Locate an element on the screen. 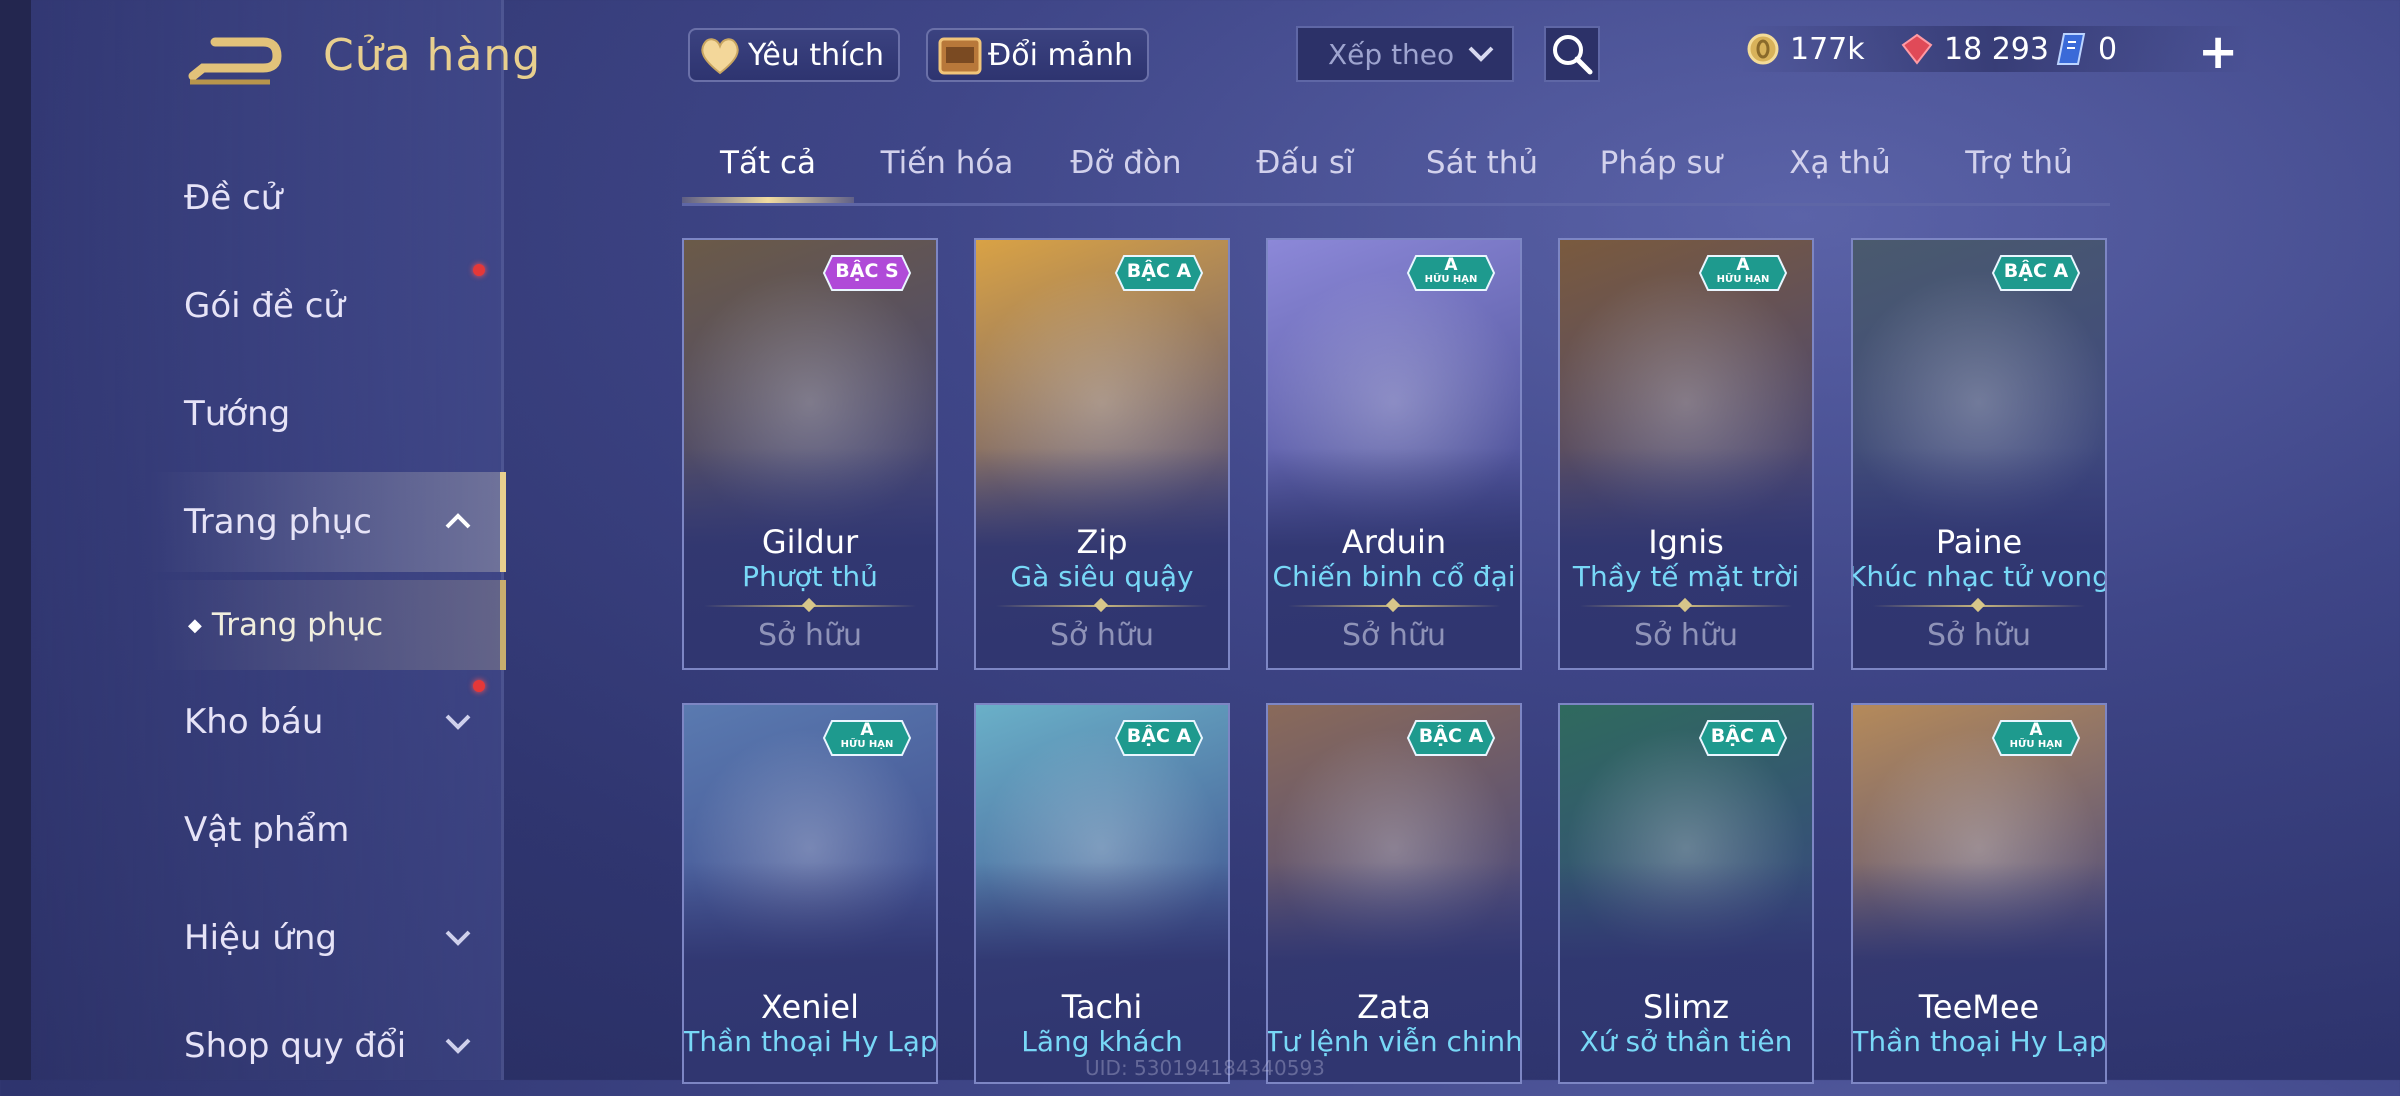  sidebar-subitem-label: Trang phục is located at coordinates (297, 625).